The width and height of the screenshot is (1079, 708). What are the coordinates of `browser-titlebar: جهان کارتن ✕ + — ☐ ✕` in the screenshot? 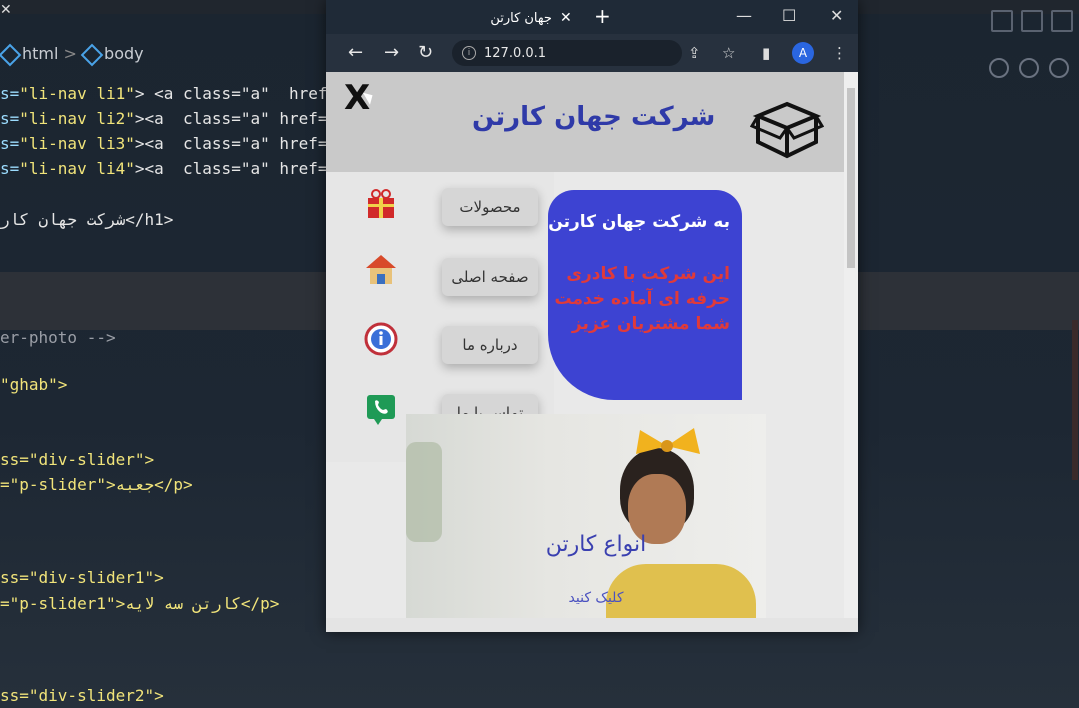 It's located at (592, 17).